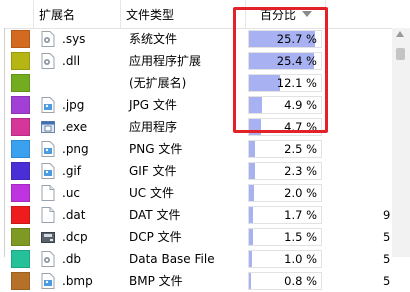  Describe the element at coordinates (205, 215) in the screenshot. I see `file-type-row: .dat DAT 文件 1.7 % 9` at that location.